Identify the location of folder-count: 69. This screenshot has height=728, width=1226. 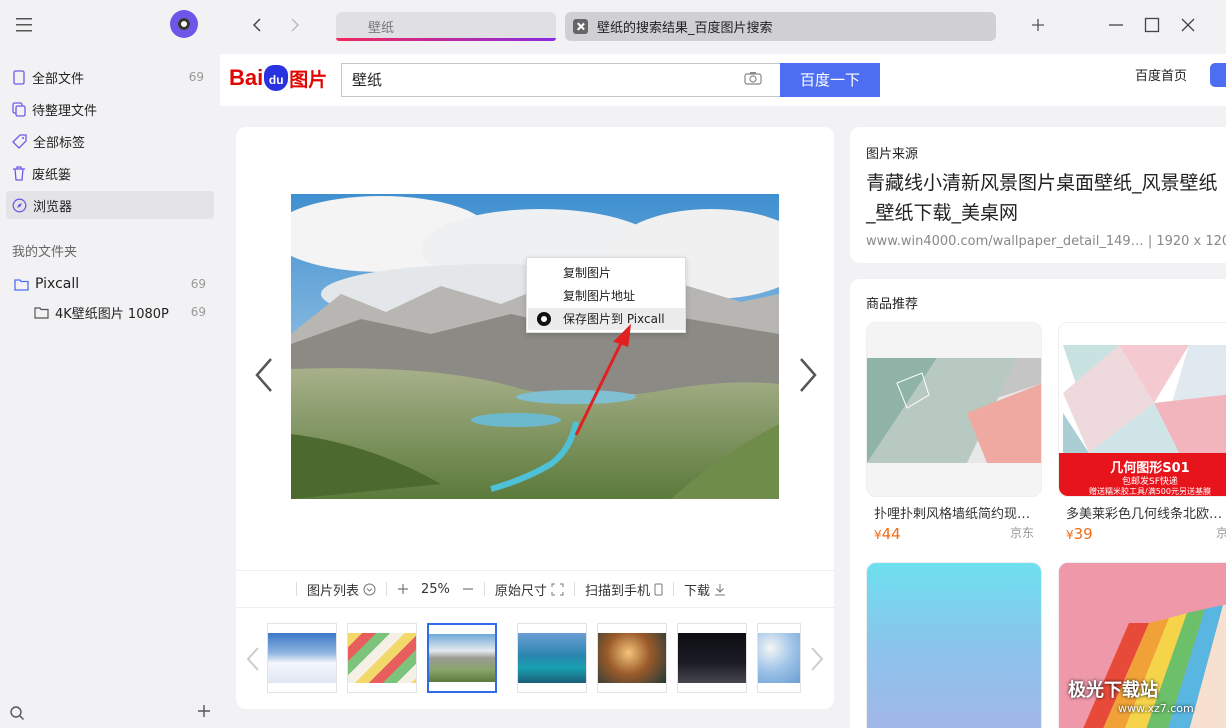
(198, 284).